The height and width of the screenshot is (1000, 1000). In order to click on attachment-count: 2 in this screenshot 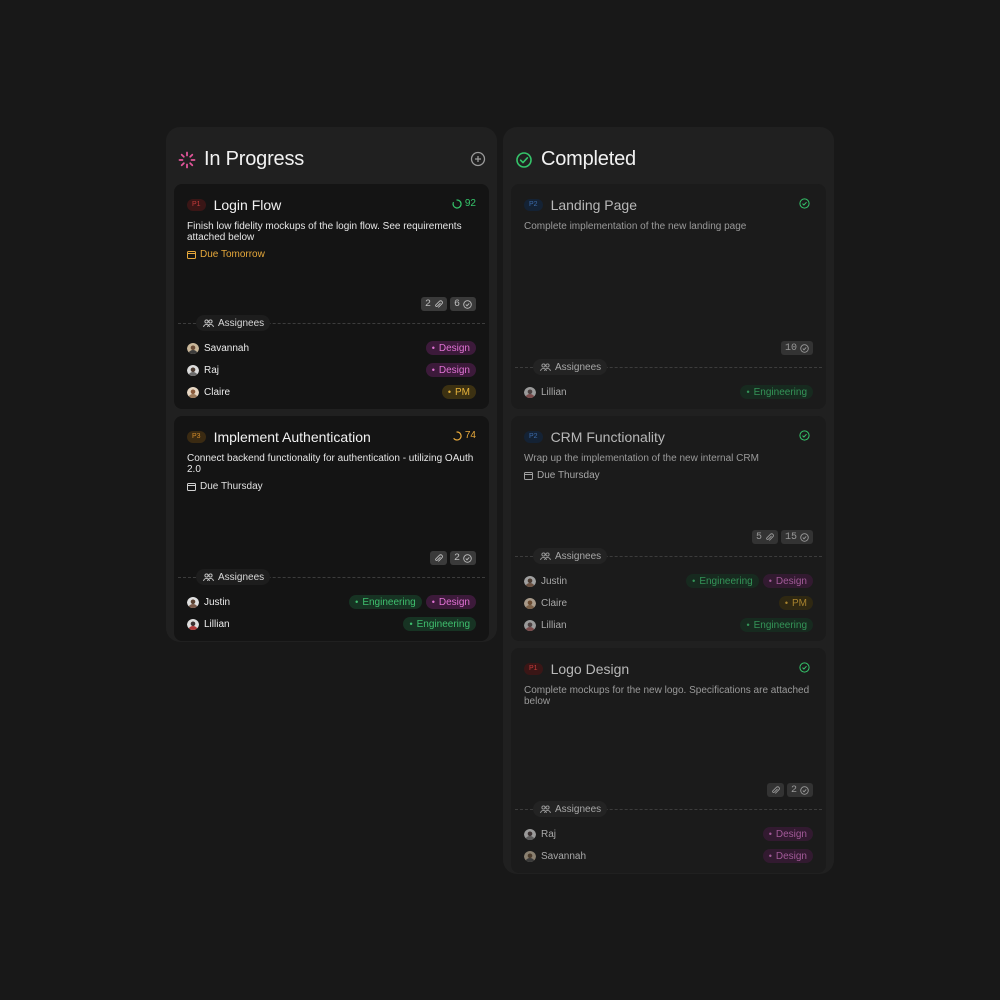, I will do `click(433, 304)`.